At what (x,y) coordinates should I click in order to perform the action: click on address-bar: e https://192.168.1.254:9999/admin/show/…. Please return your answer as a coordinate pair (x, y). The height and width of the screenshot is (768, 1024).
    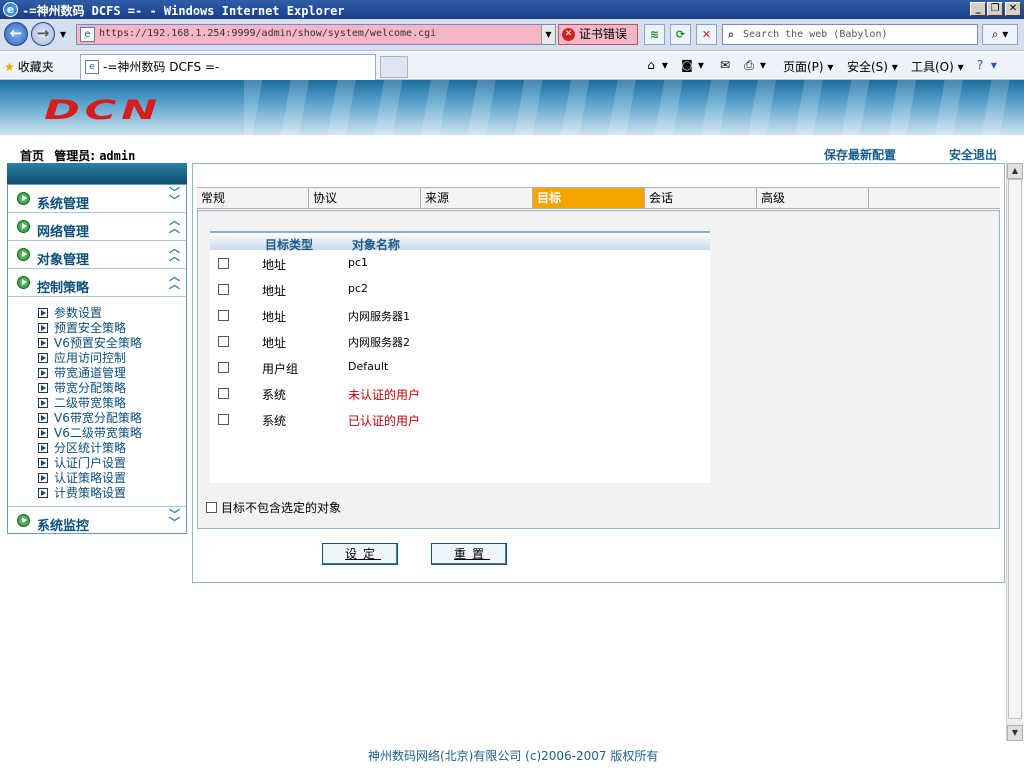
    Looking at the image, I should click on (316, 34).